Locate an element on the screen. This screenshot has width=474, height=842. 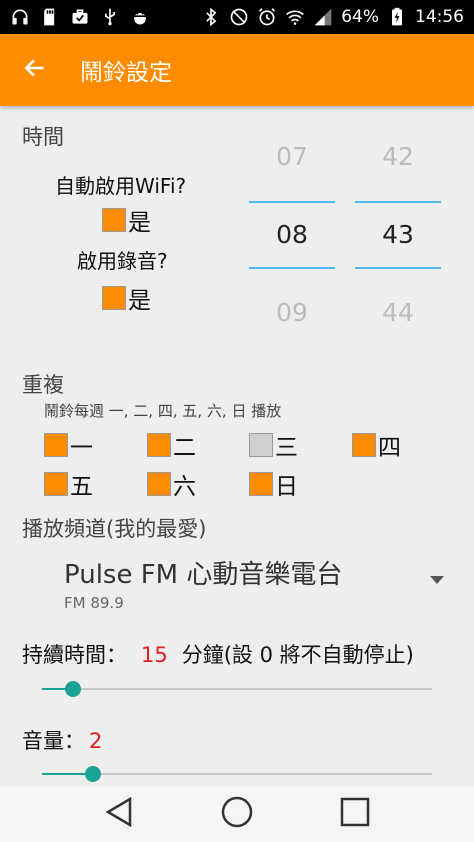
day-checkbox-thu: 四 is located at coordinates (376, 445).